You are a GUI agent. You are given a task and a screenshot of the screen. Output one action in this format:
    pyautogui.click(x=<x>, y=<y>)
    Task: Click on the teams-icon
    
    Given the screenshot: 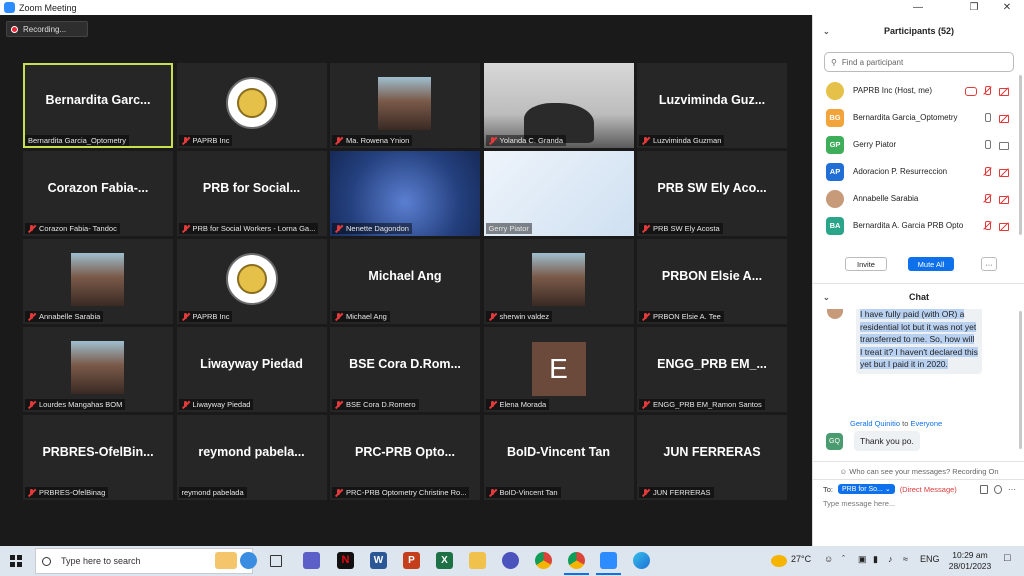 What is the action you would take?
    pyautogui.click(x=510, y=560)
    